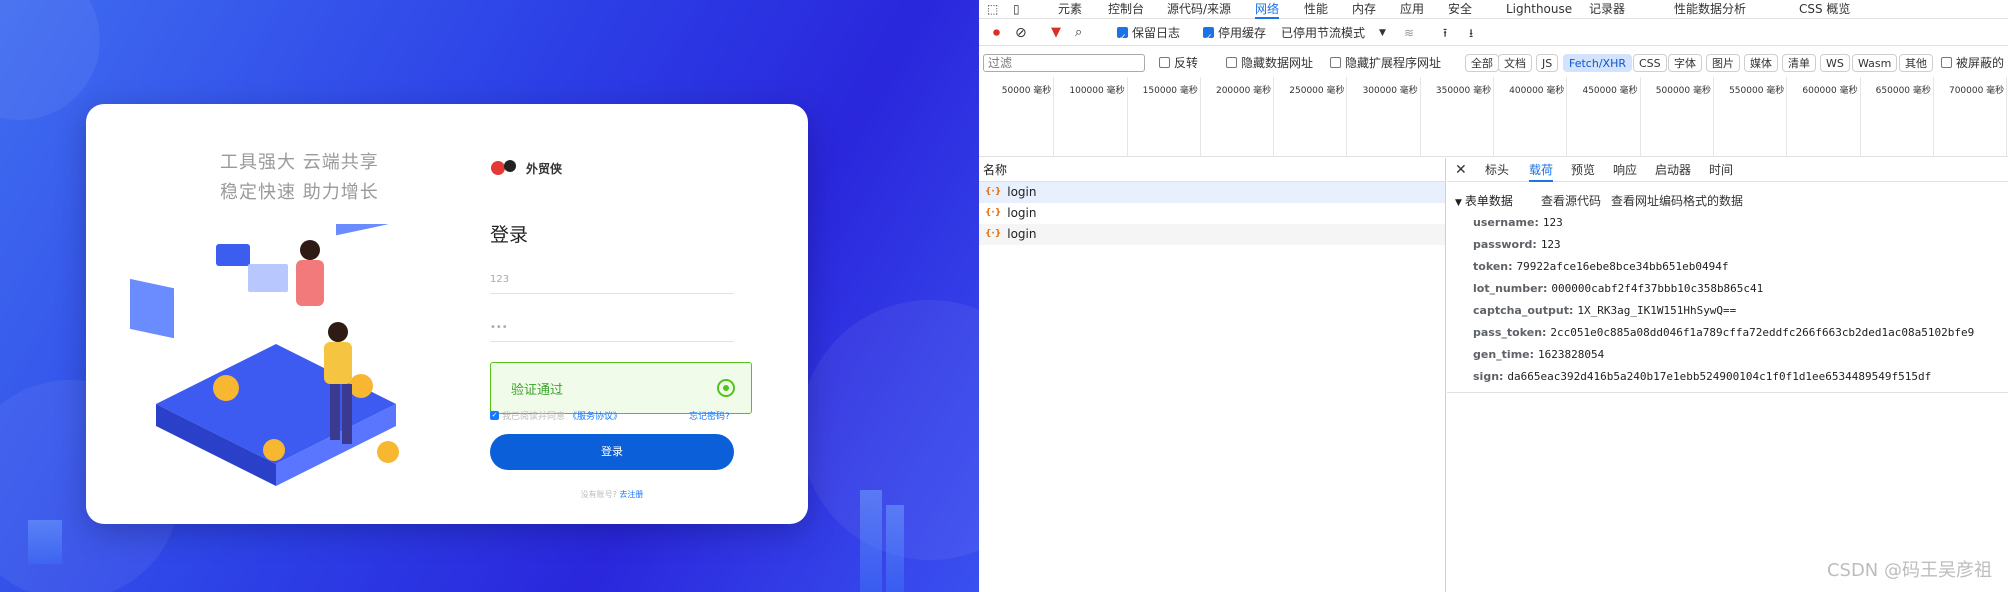 The width and height of the screenshot is (2008, 592). What do you see at coordinates (1178, 63) in the screenshot?
I see `invert-checkbox: 反转` at bounding box center [1178, 63].